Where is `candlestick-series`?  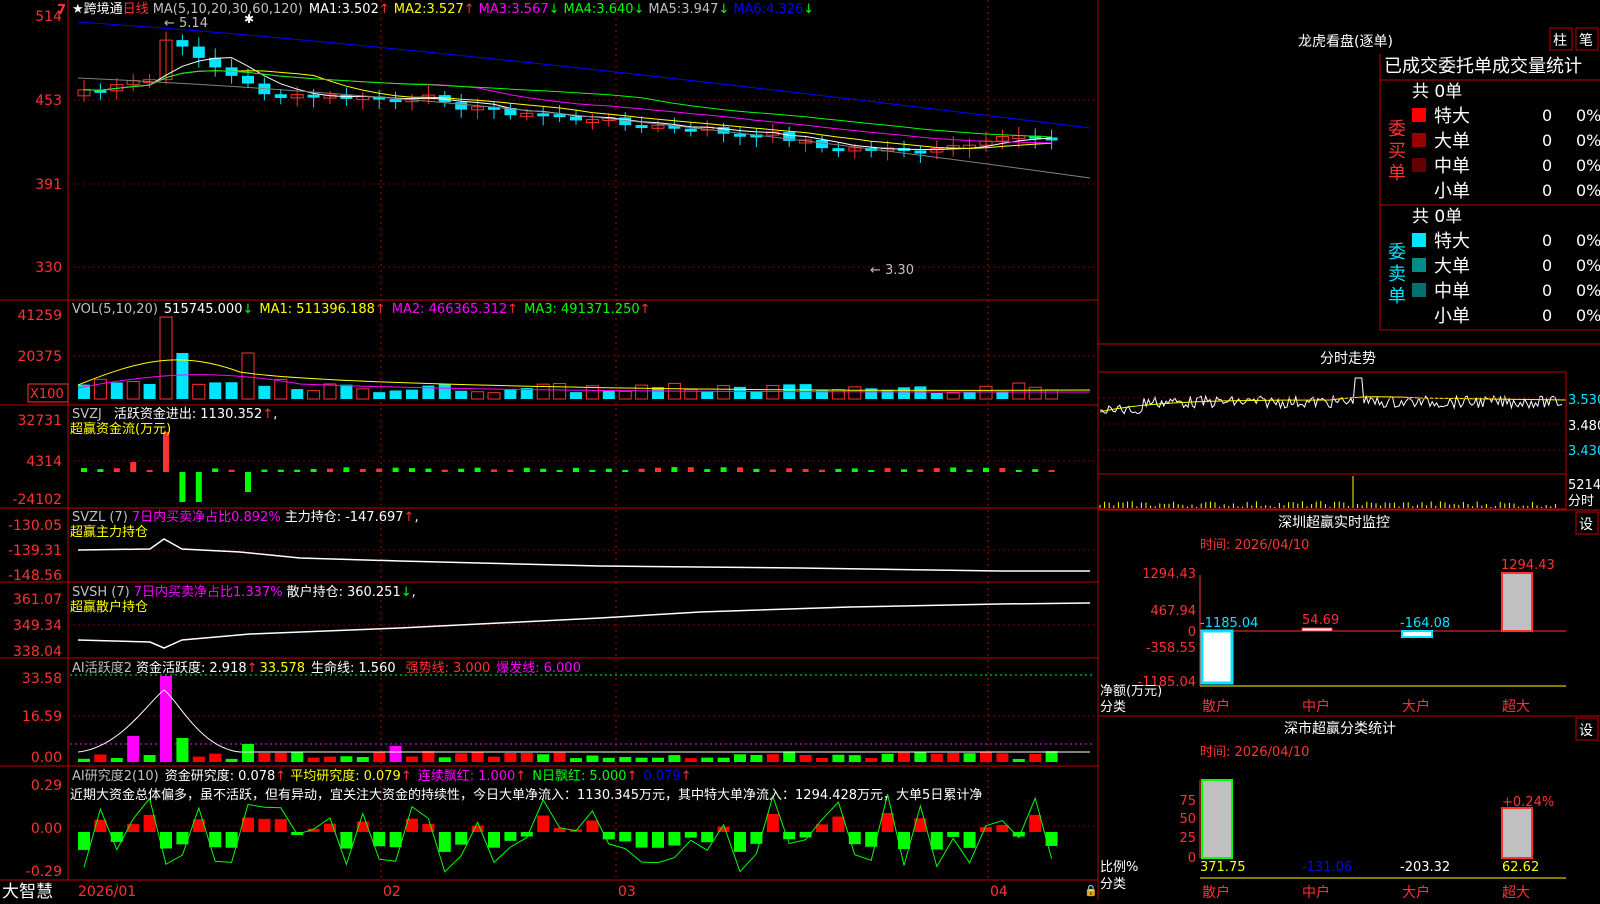
candlestick-series is located at coordinates (567, 97).